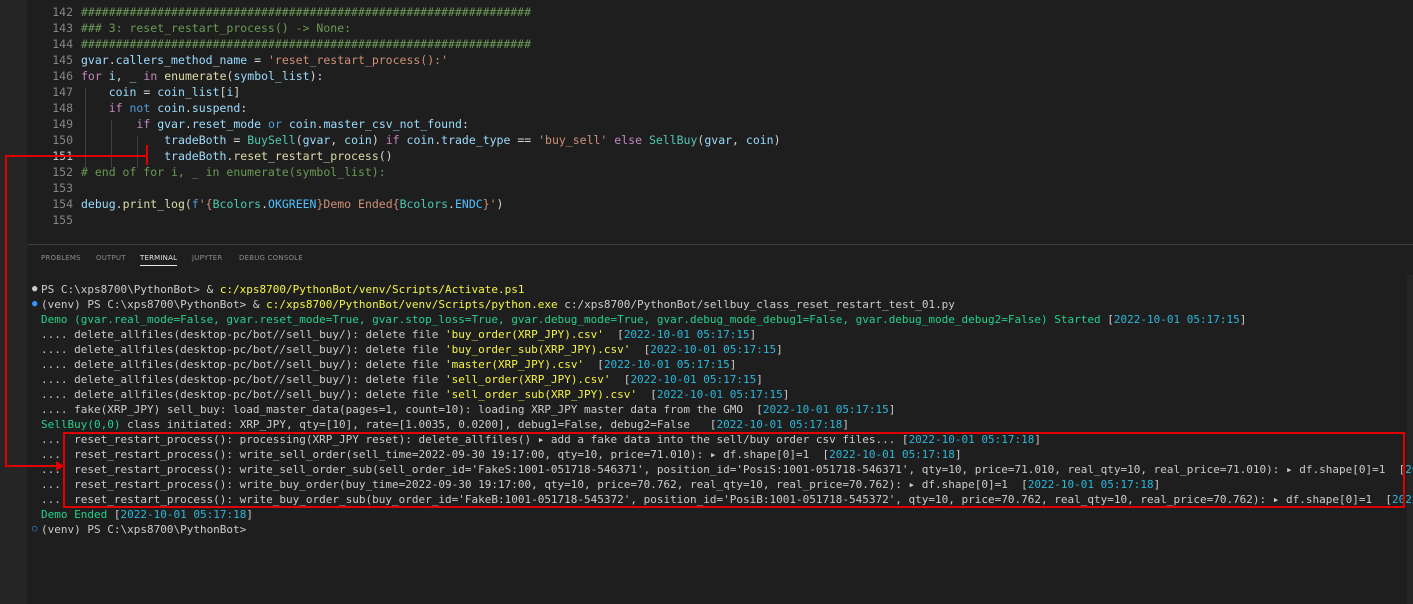 The image size is (1413, 604). I want to click on code-line: 147 coin = coin_list[i], so click(720, 92).